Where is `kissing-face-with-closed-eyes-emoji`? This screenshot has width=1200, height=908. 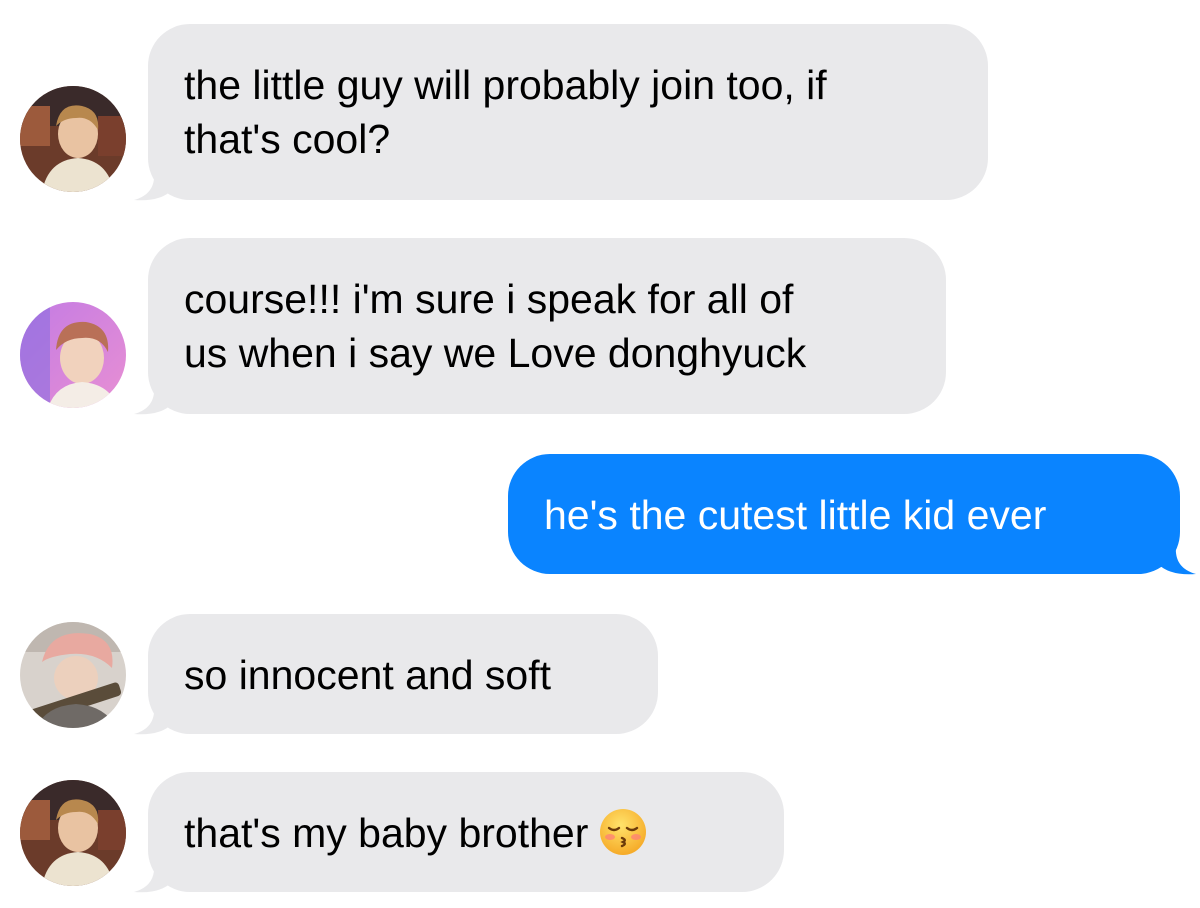 kissing-face-with-closed-eyes-emoji is located at coordinates (623, 832).